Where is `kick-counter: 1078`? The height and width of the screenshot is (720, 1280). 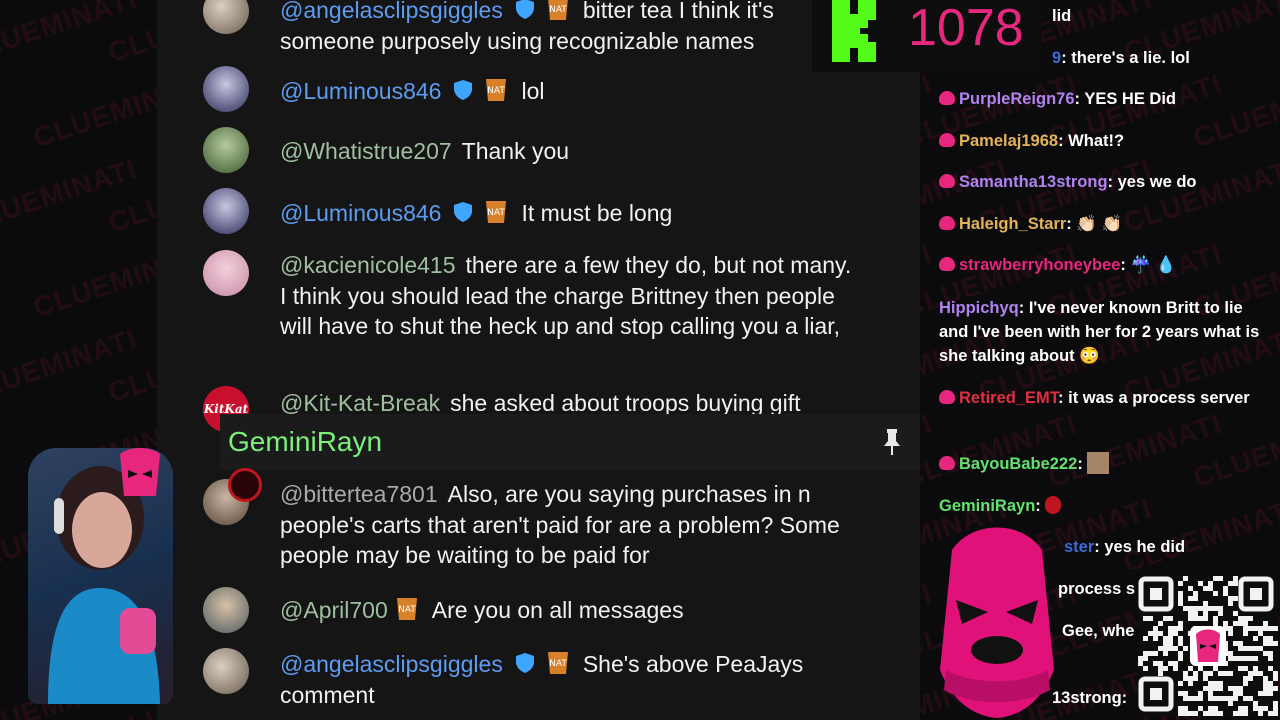 kick-counter: 1078 is located at coordinates (927, 36).